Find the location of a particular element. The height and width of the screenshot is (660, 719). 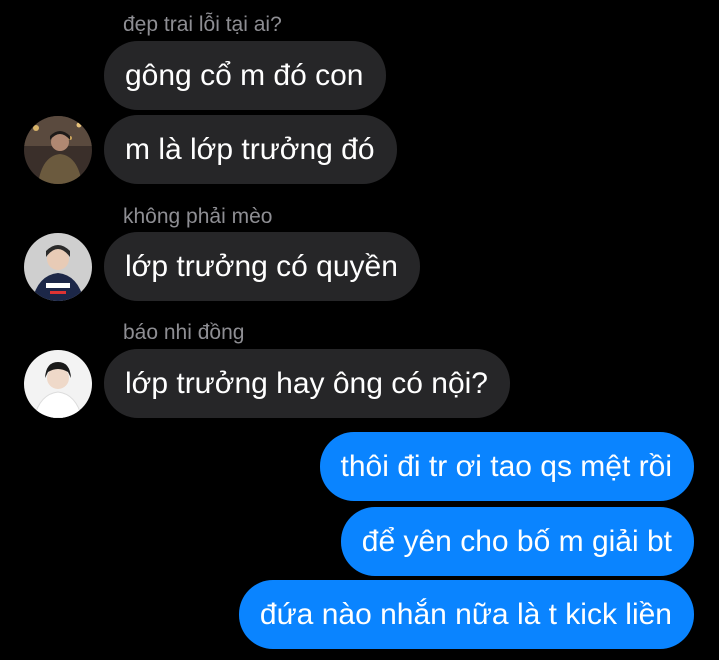

sender-name: báo nhi đồng is located at coordinates (184, 332).